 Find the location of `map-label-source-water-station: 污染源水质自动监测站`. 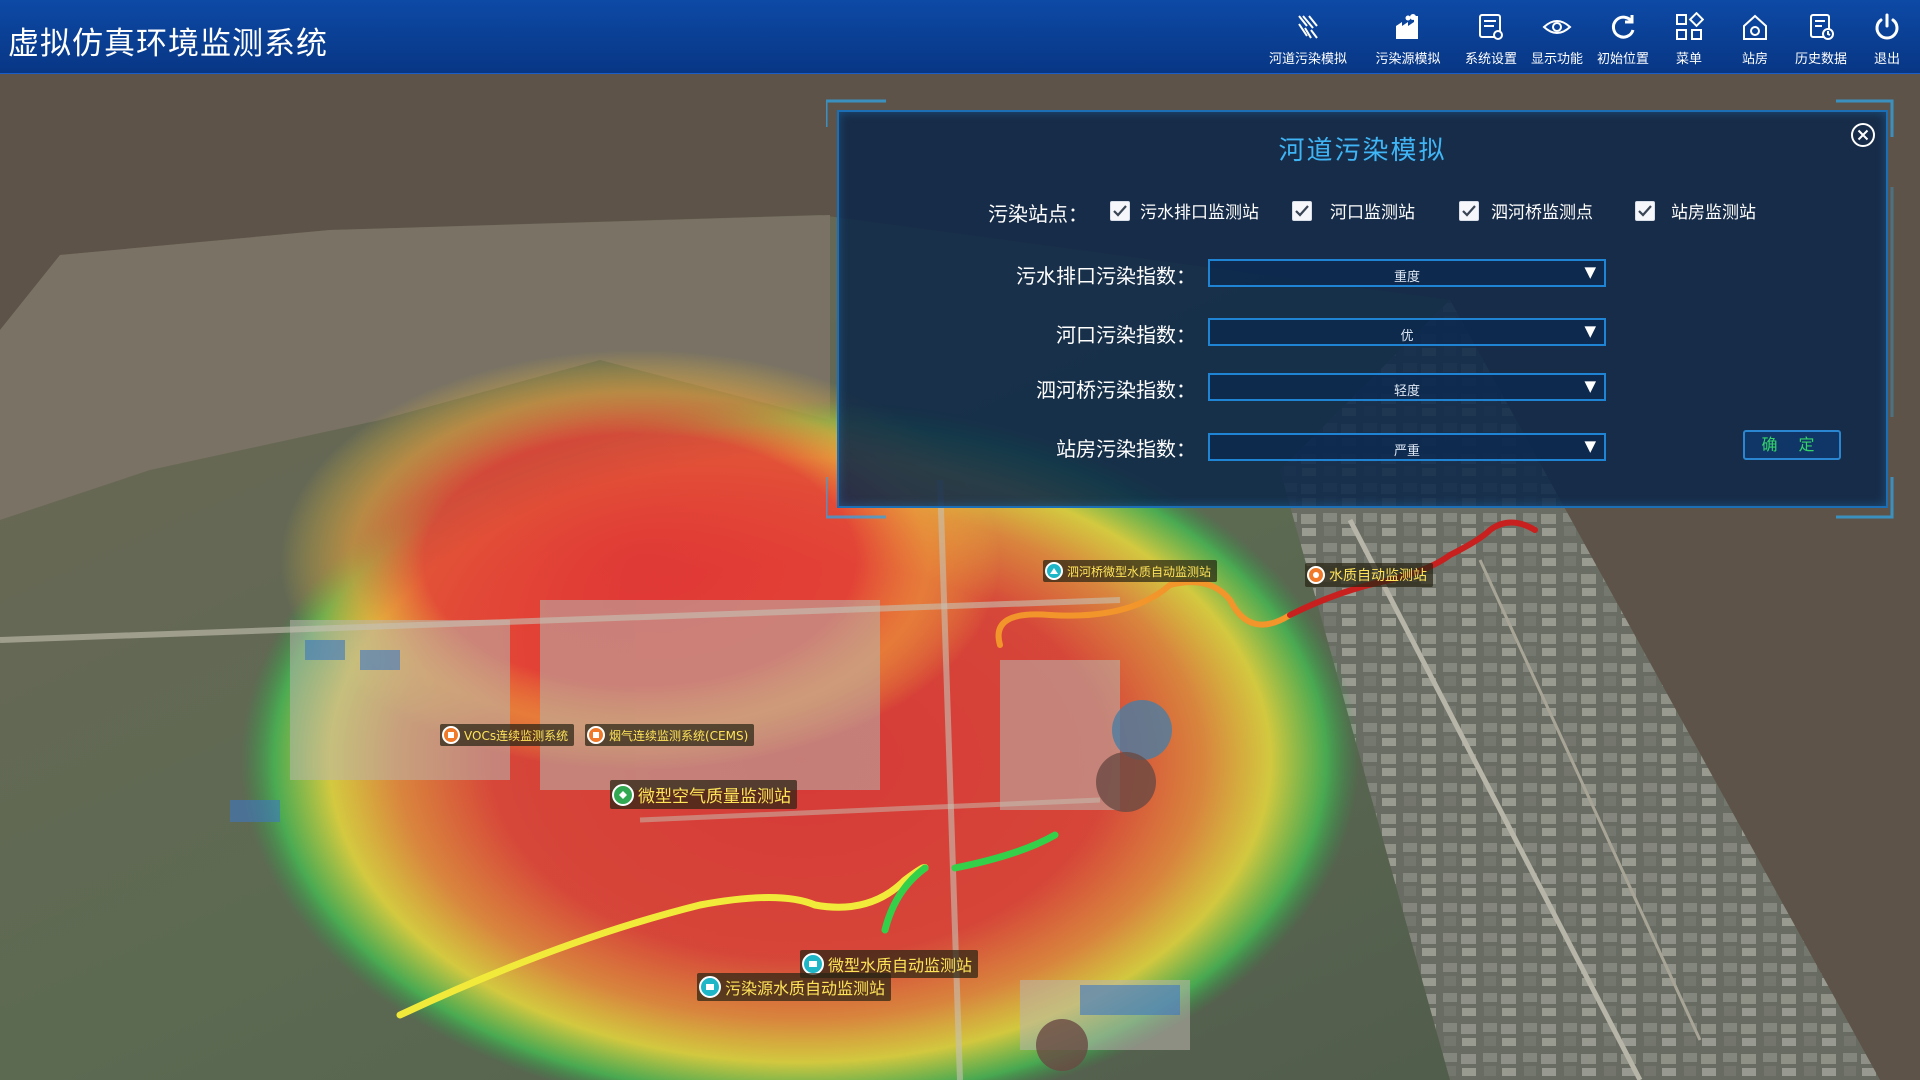

map-label-source-water-station: 污染源水质自动监测站 is located at coordinates (794, 987).